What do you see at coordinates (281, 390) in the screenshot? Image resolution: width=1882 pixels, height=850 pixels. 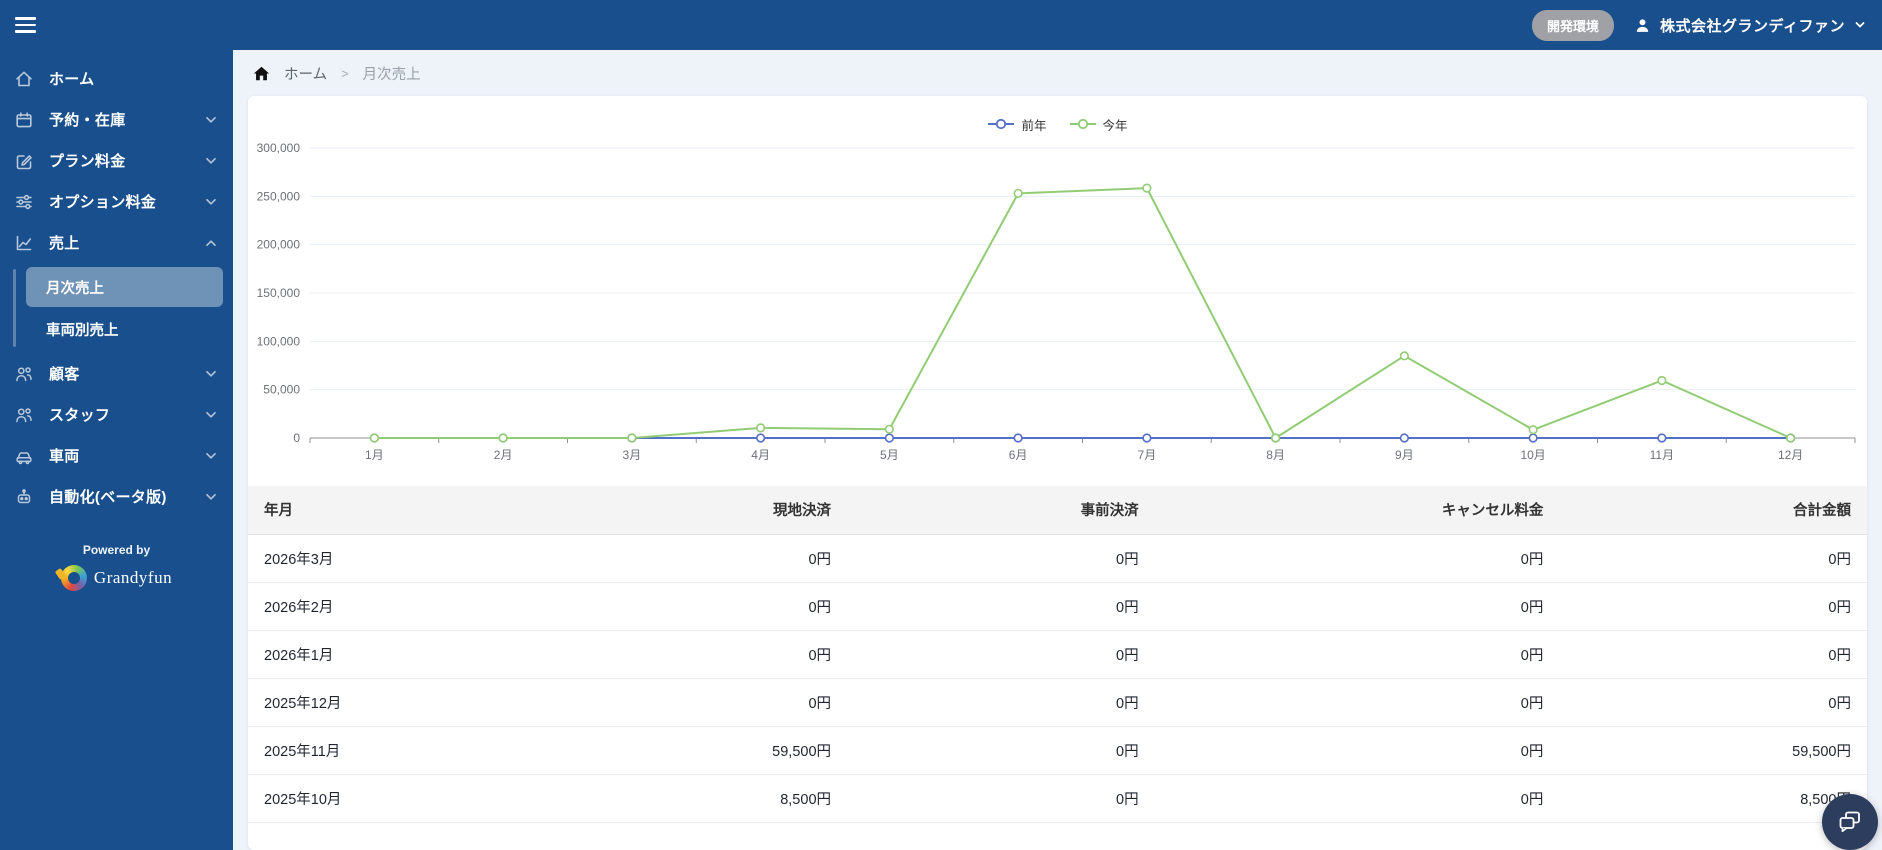 I see `y-tick-label: 50,000` at bounding box center [281, 390].